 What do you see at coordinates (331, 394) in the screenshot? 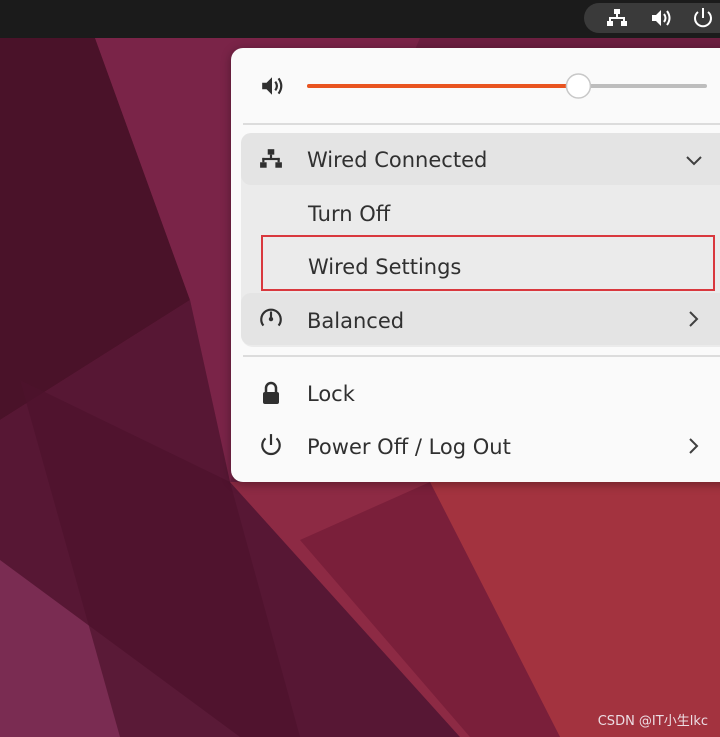
I see `lock-label: Lock` at bounding box center [331, 394].